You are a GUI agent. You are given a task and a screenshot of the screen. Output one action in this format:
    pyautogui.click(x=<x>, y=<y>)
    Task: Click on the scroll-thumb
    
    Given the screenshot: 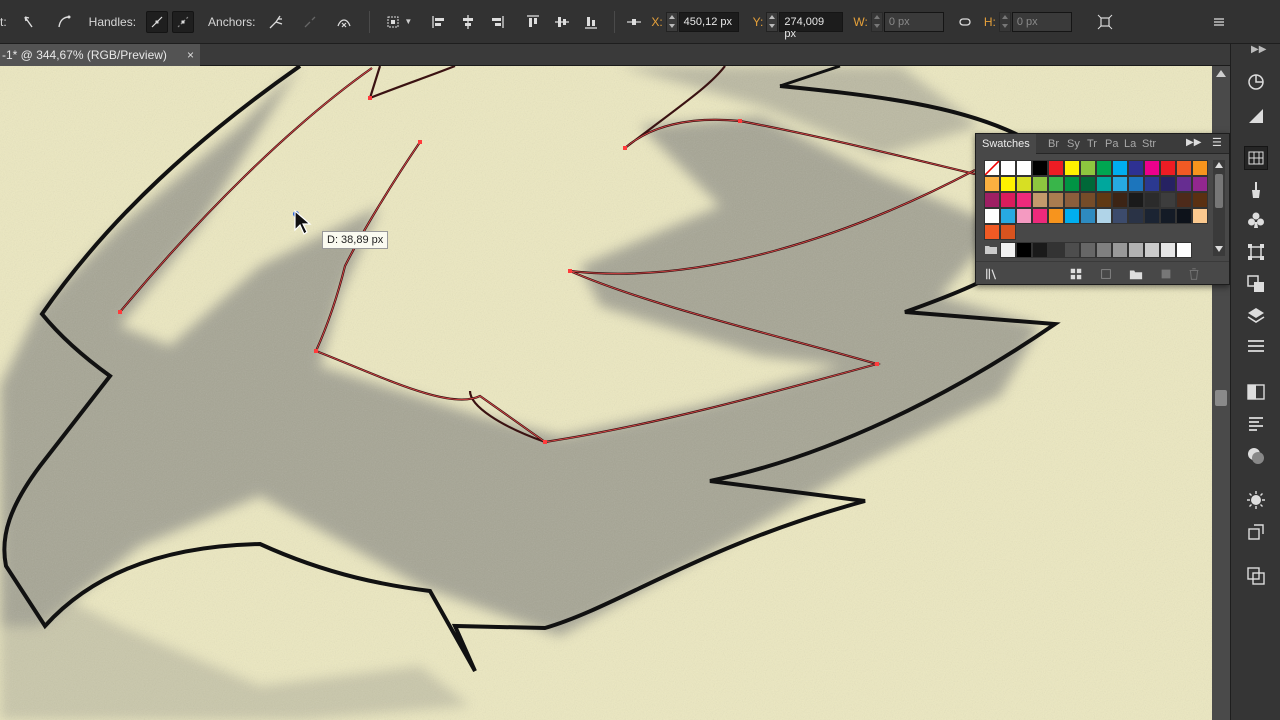 What is the action you would take?
    pyautogui.click(x=1221, y=398)
    